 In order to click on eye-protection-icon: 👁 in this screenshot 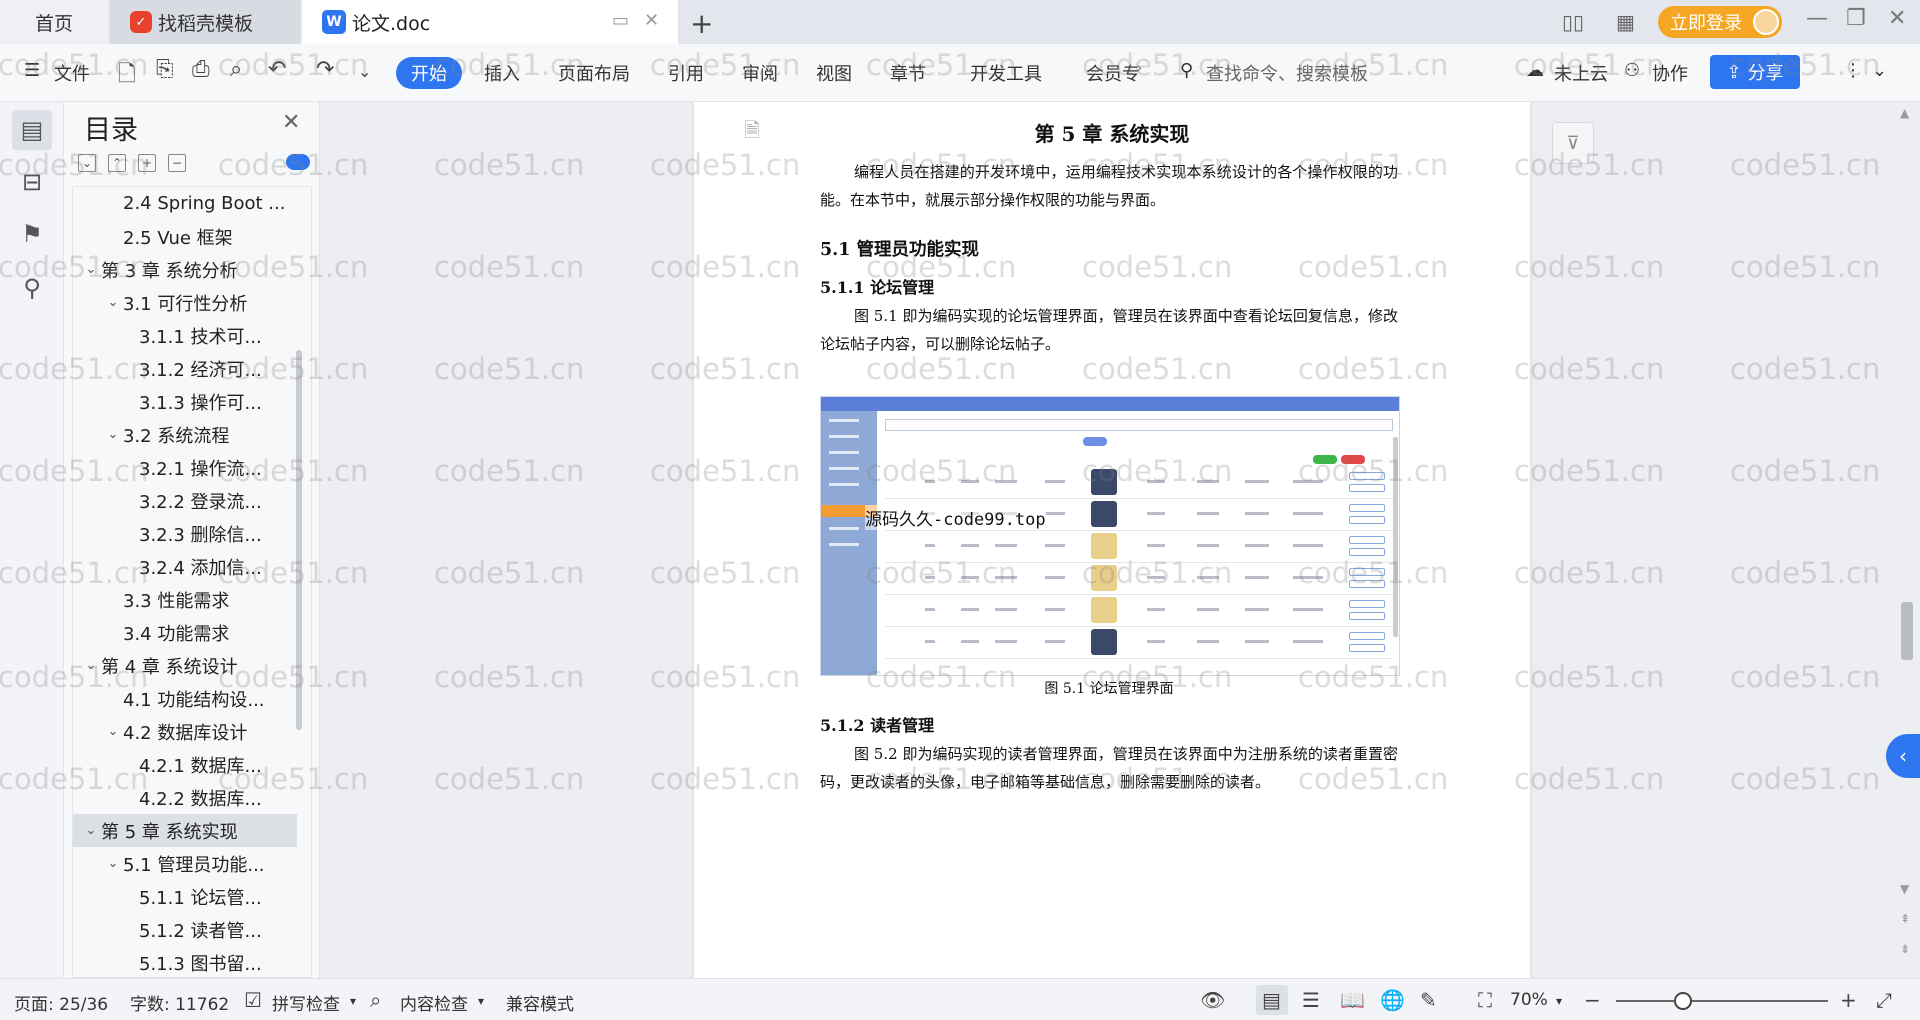, I will do `click(1212, 1000)`.